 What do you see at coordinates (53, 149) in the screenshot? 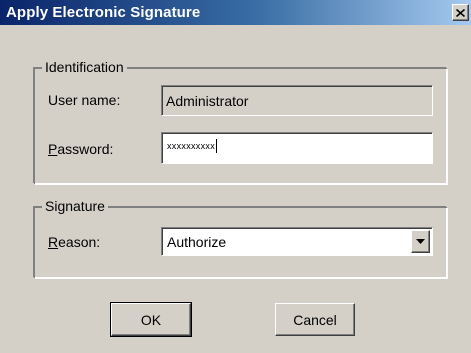
I see `password-label-accelerator: P` at bounding box center [53, 149].